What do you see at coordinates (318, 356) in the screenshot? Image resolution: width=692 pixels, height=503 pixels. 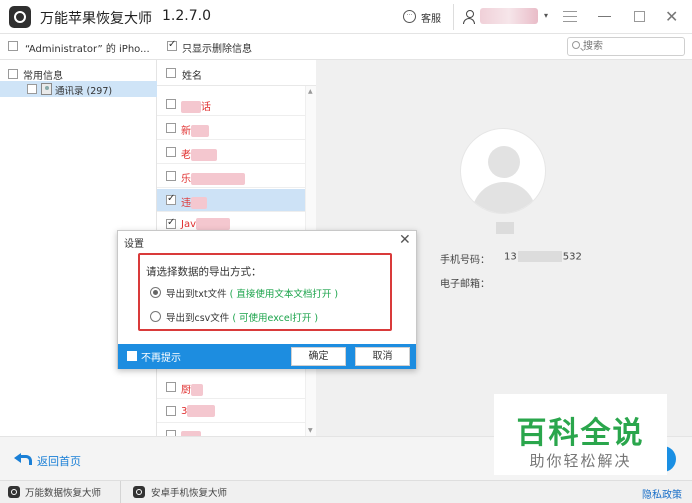 I see `ok-button: 确定` at bounding box center [318, 356].